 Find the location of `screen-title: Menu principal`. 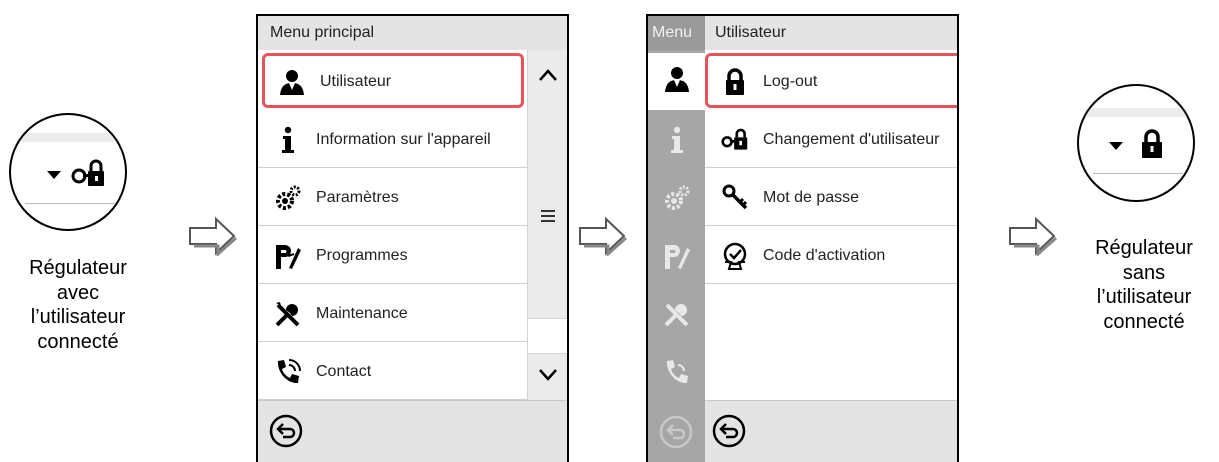

screen-title: Menu principal is located at coordinates (412, 33).